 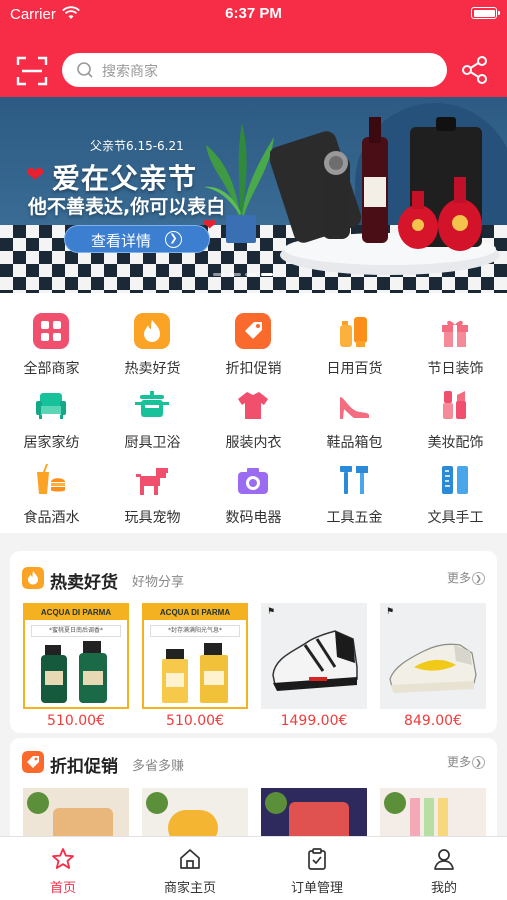 What do you see at coordinates (253, 495) in the screenshot?
I see `category-digital: 数码电器` at bounding box center [253, 495].